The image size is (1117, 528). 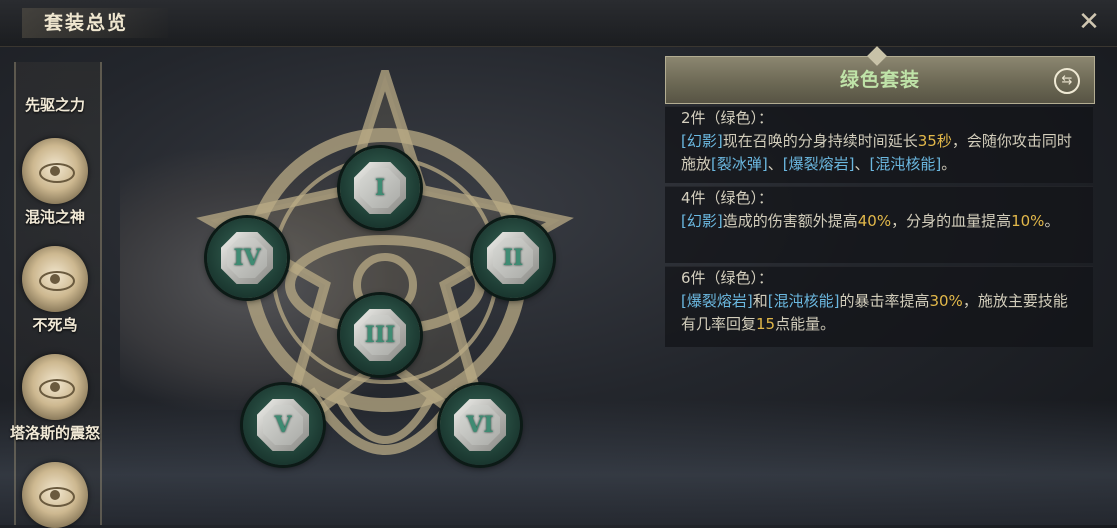 I want to click on bonus-head: 2件（绿色）：, so click(x=727, y=118).